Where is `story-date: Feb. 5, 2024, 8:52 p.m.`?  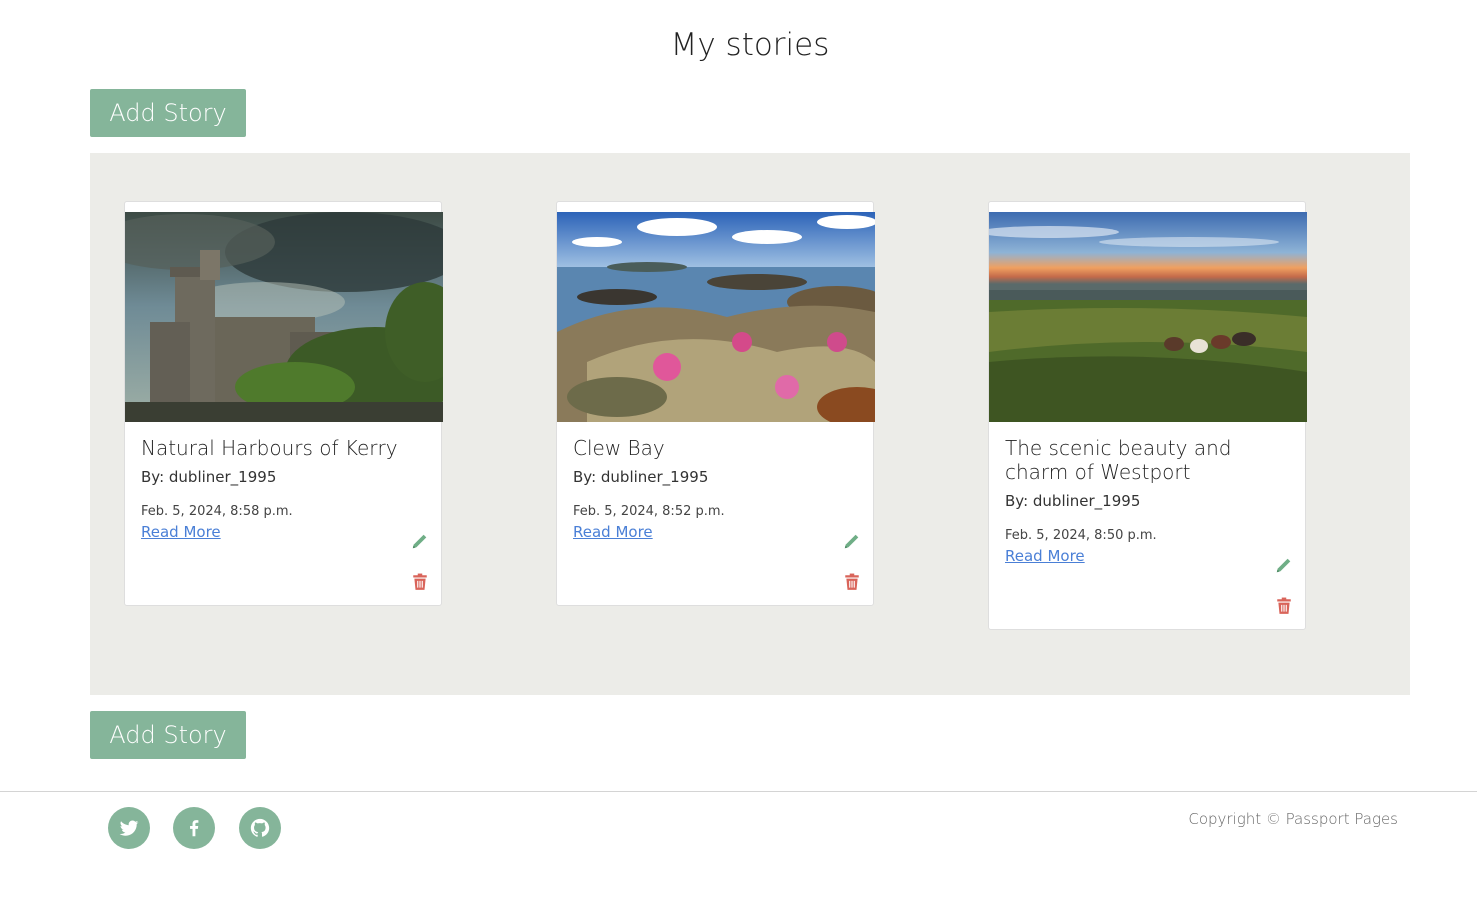
story-date: Feb. 5, 2024, 8:52 p.m. is located at coordinates (649, 511).